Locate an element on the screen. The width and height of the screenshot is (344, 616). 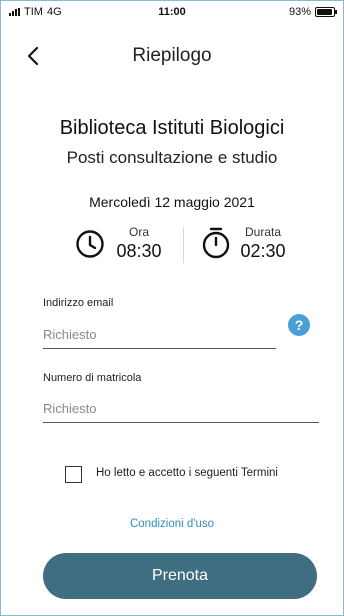
page-title: Riepilogo is located at coordinates (172, 55).